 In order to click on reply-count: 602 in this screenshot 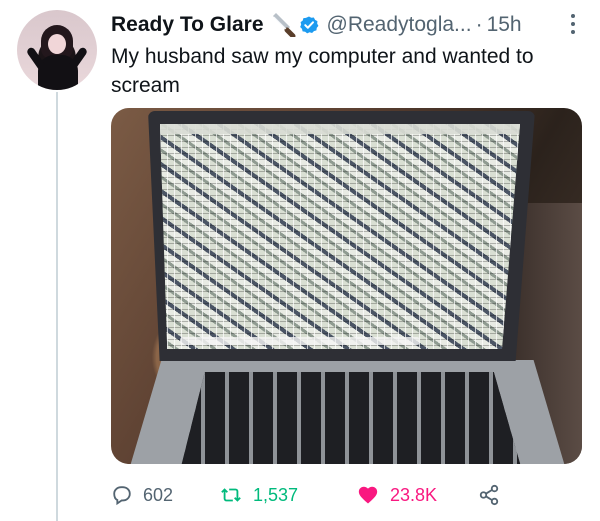, I will do `click(158, 494)`.